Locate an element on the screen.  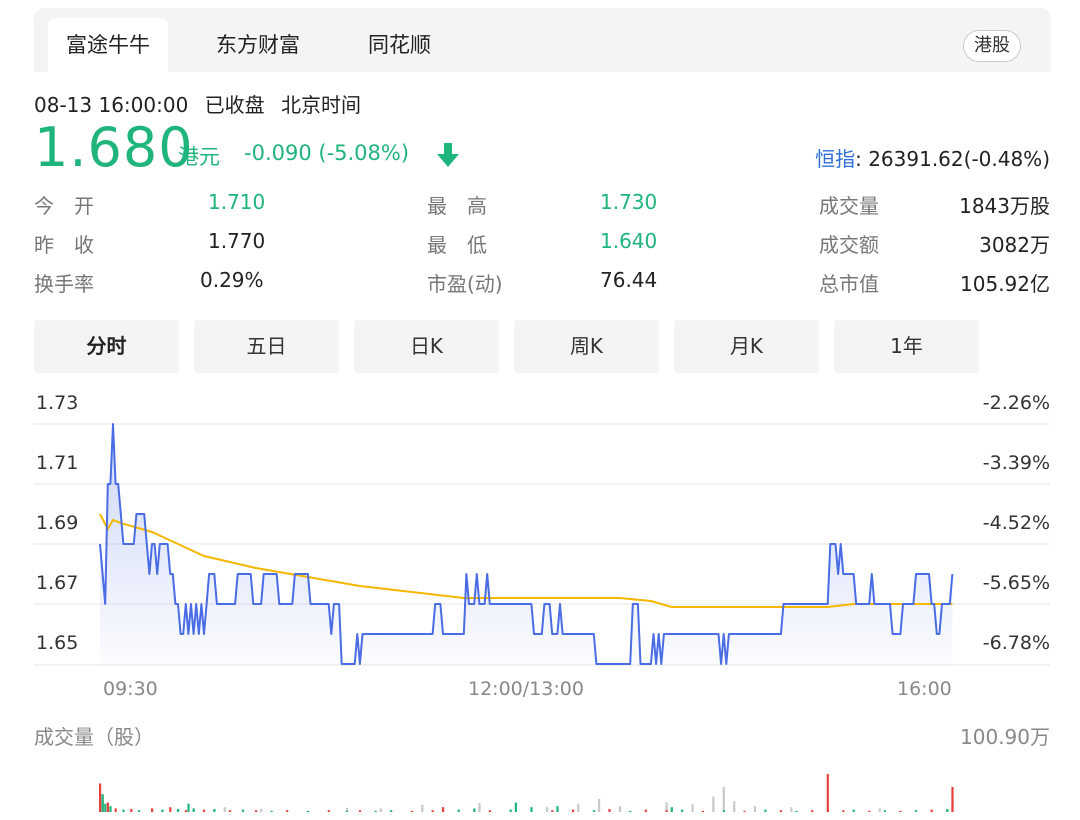
volume-bars is located at coordinates (526, 792).